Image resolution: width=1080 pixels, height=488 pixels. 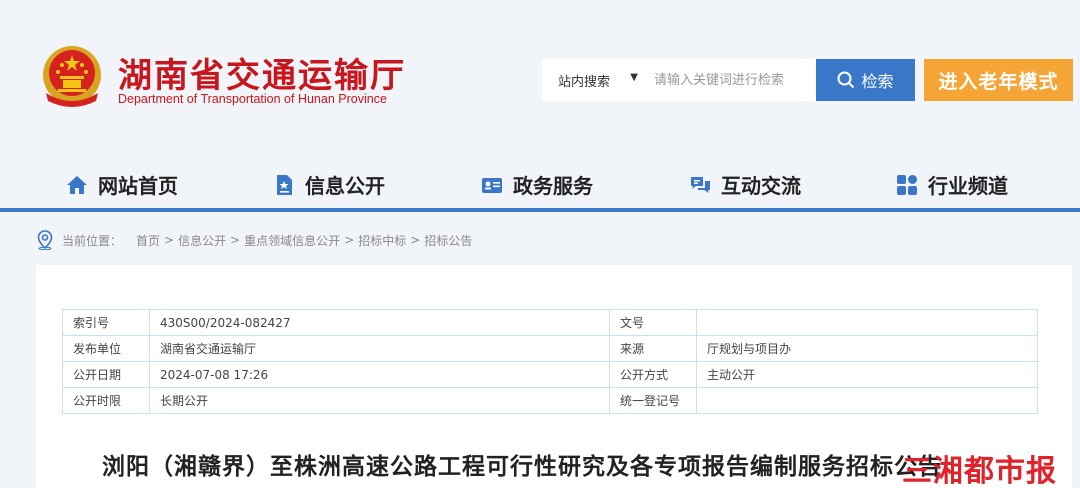 I want to click on id-card-icon, so click(x=492, y=185).